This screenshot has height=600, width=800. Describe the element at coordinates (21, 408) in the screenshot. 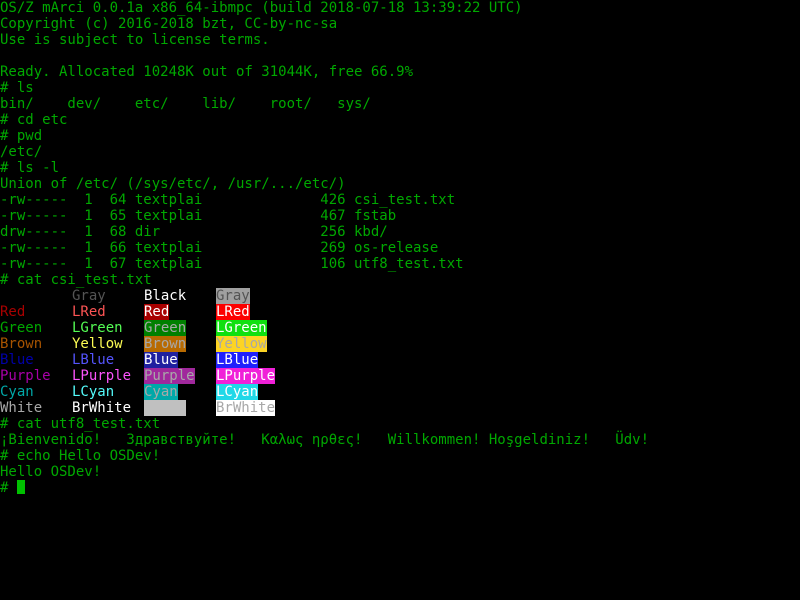

I see `color-table-cell: White` at that location.